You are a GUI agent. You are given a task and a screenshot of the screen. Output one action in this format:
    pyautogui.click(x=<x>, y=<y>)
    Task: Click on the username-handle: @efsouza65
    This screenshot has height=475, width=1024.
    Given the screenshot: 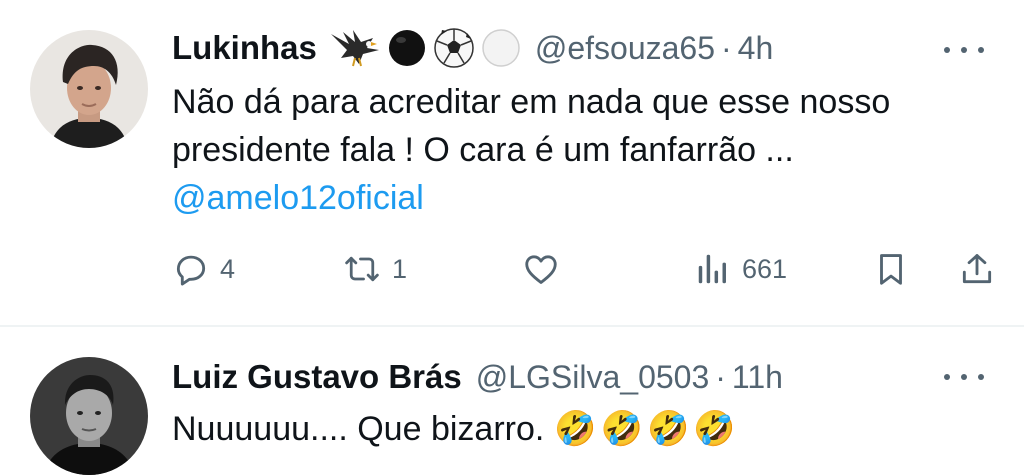 What is the action you would take?
    pyautogui.click(x=625, y=48)
    